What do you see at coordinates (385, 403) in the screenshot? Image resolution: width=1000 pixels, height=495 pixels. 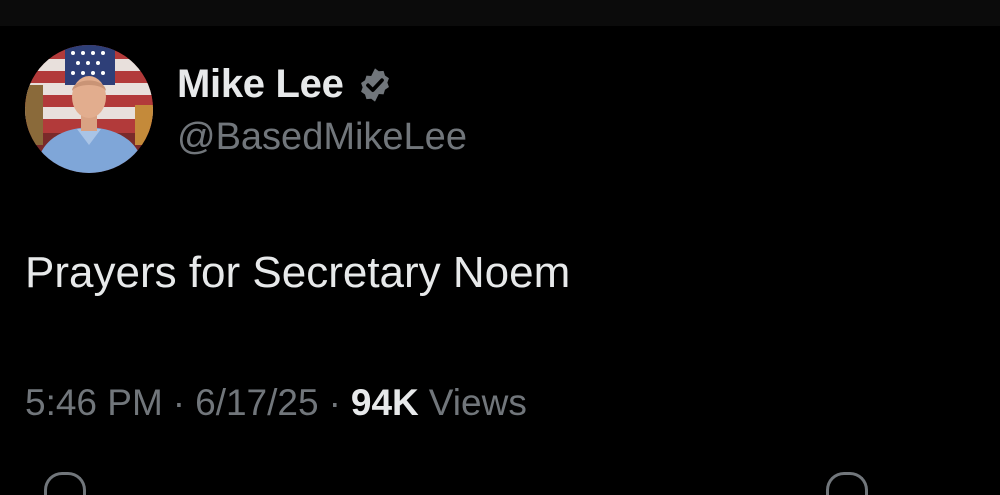 I see `views-count: 94K` at bounding box center [385, 403].